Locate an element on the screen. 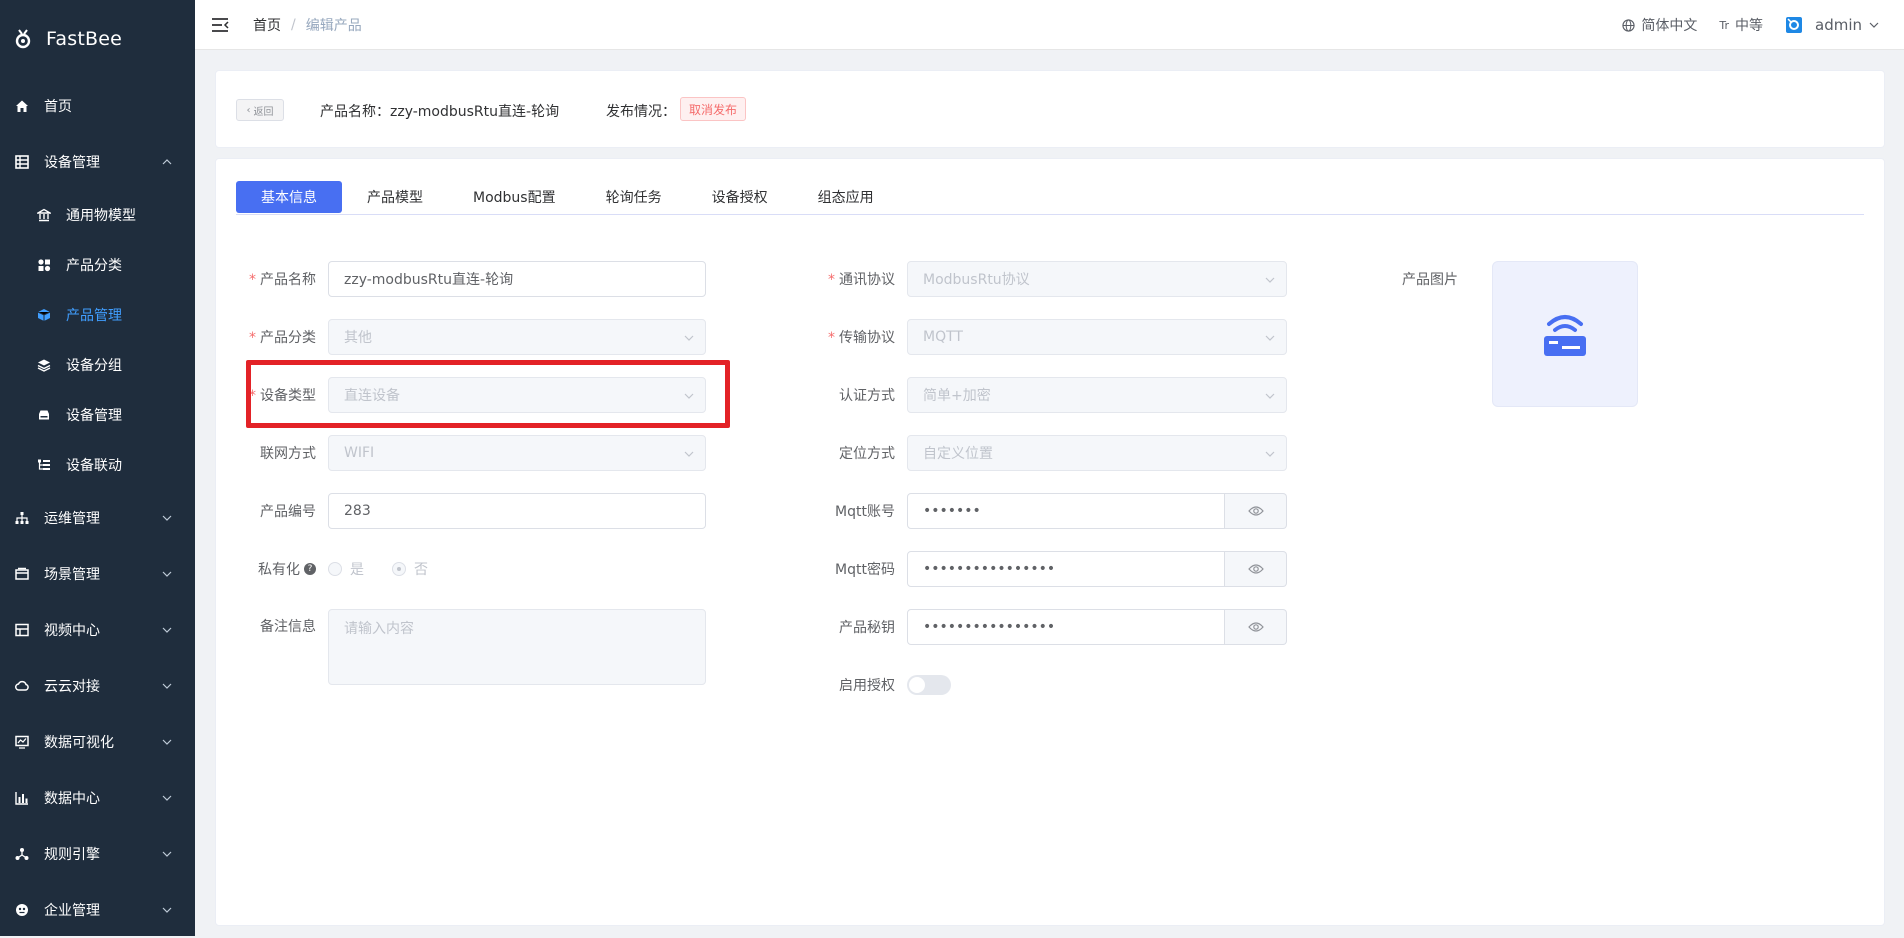  sidebar-item-scene: 场景管理 is located at coordinates (97, 574).